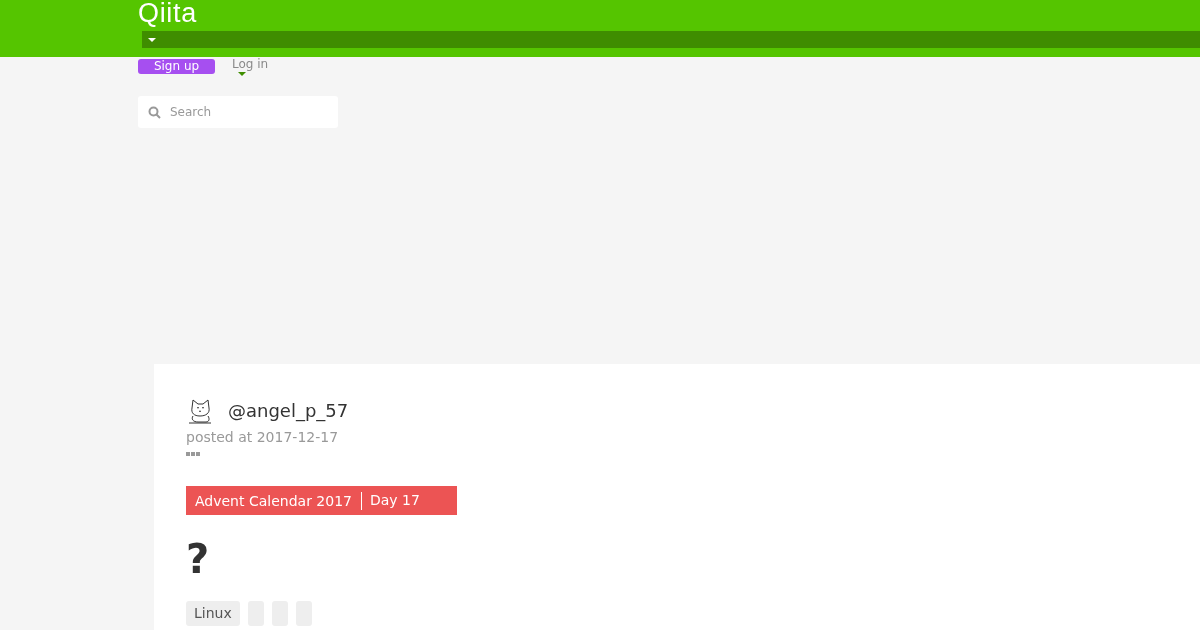 The height and width of the screenshot is (630, 1200). I want to click on tag: Linux, so click(213, 613).